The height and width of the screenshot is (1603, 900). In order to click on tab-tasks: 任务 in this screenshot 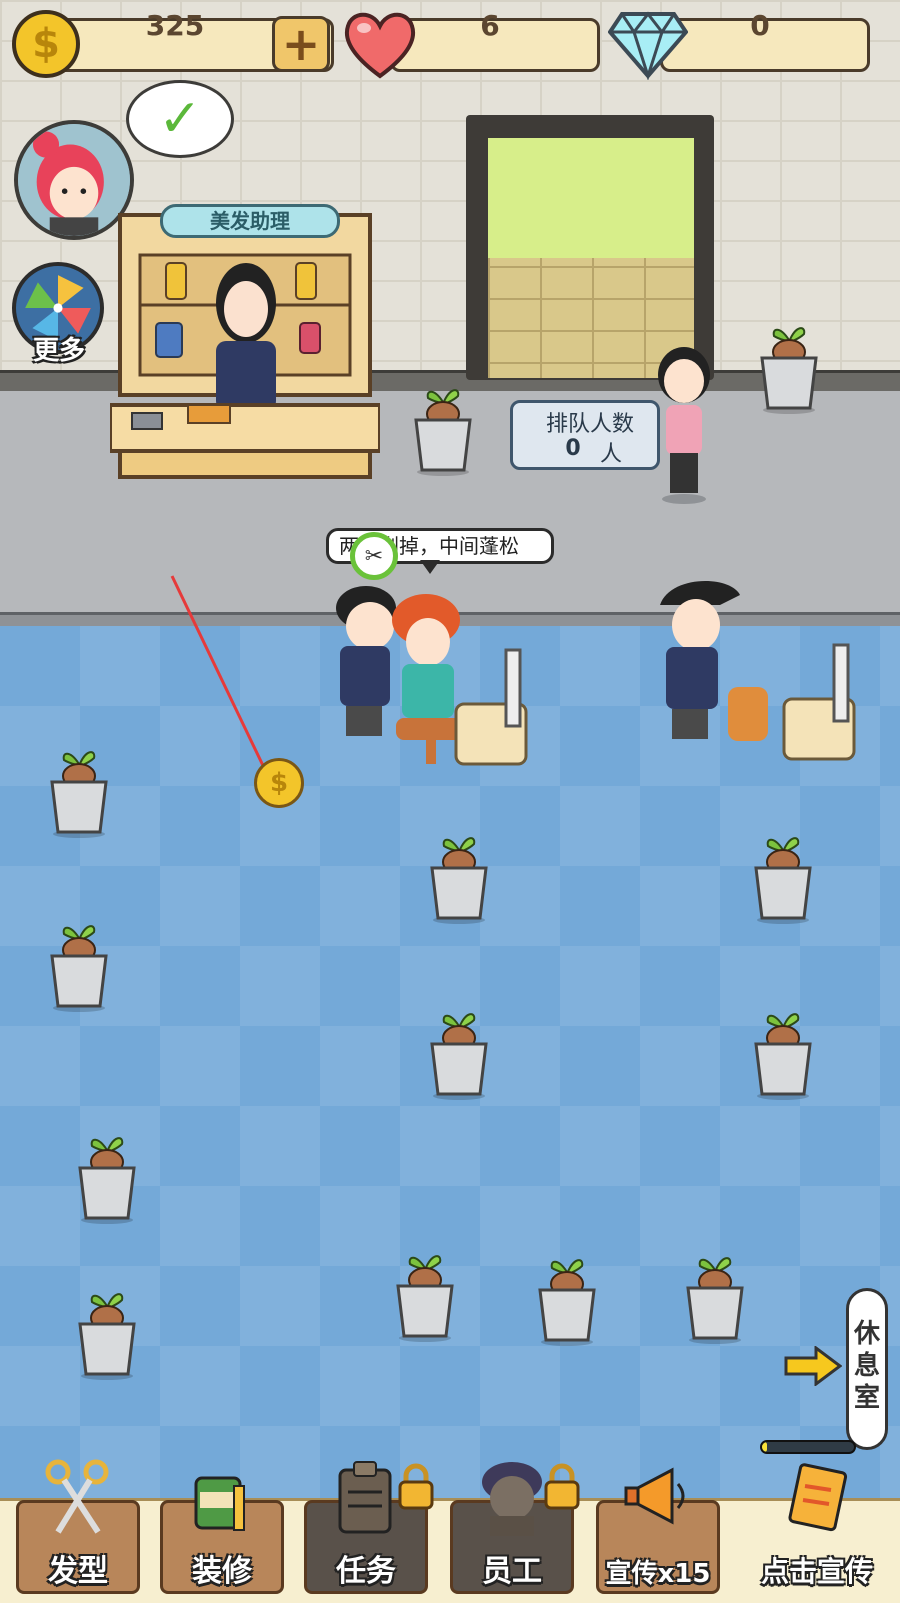, I will do `click(369, 1527)`.